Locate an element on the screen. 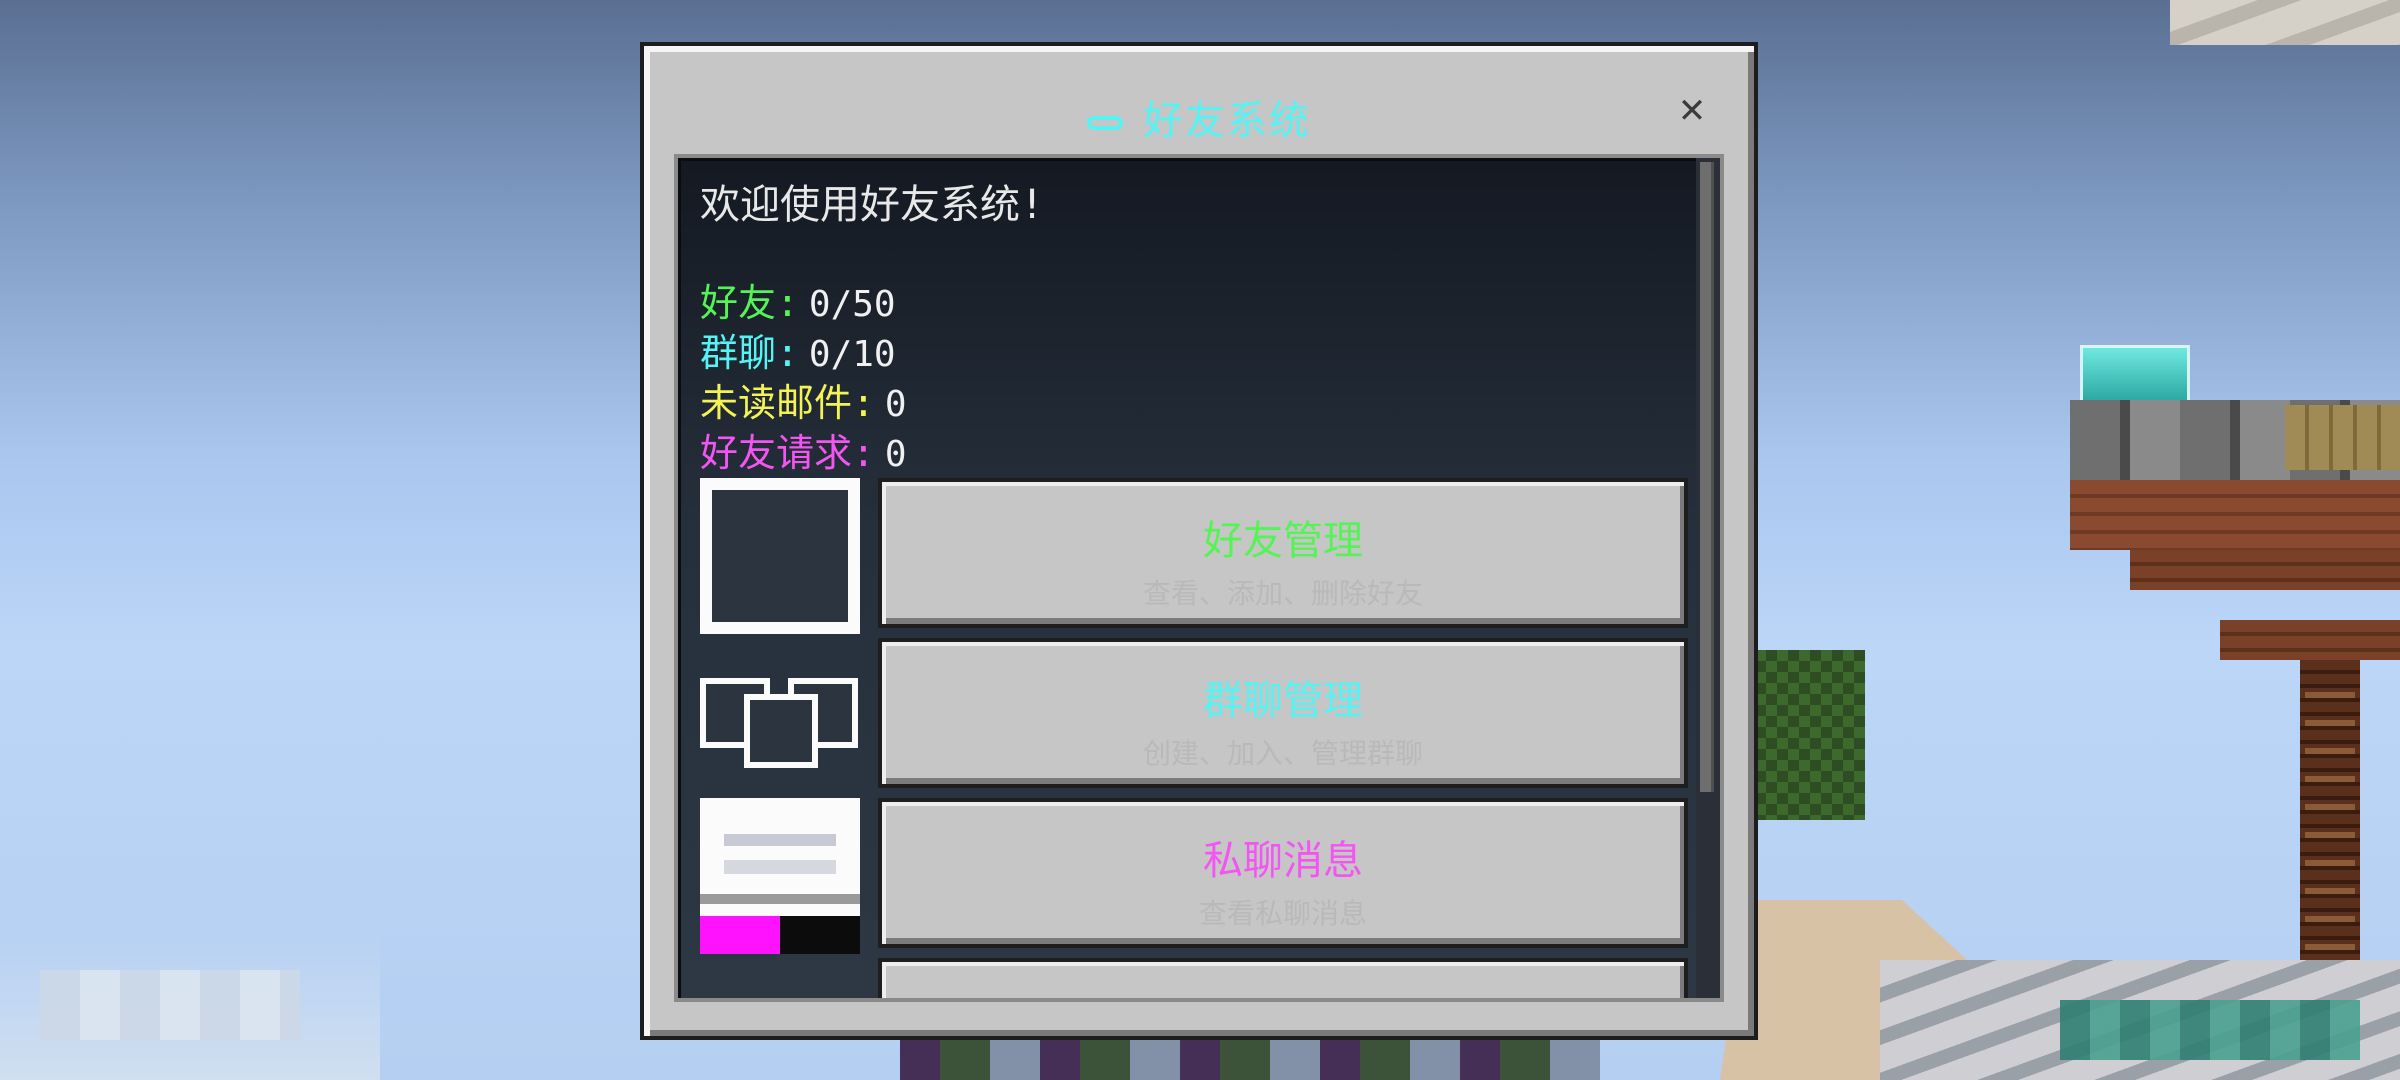 Image resolution: width=2400 pixels, height=1080 pixels. friend-icon is located at coordinates (780, 556).